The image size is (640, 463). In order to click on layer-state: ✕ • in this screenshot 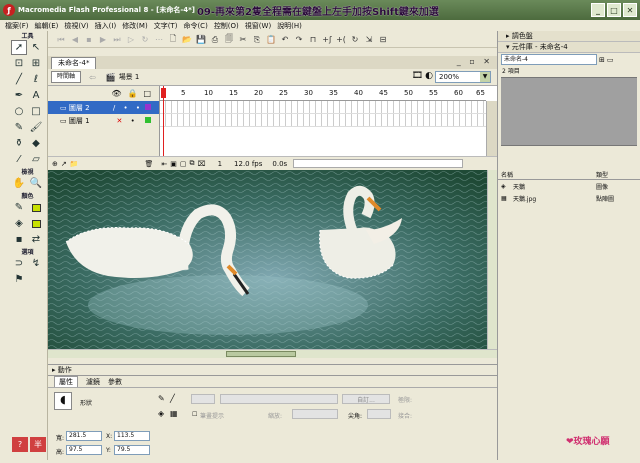, I will do `click(134, 120)`.